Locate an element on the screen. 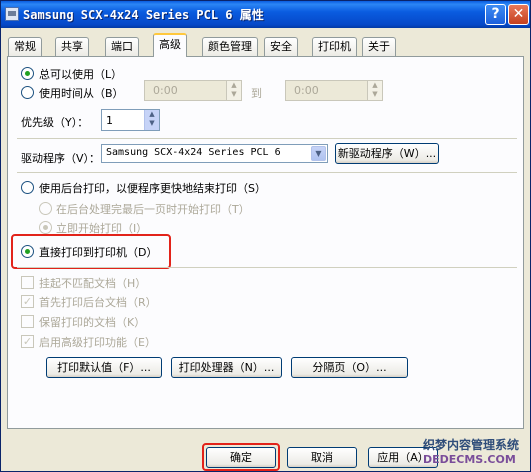  tab-ports: 端口 is located at coordinates (122, 46).